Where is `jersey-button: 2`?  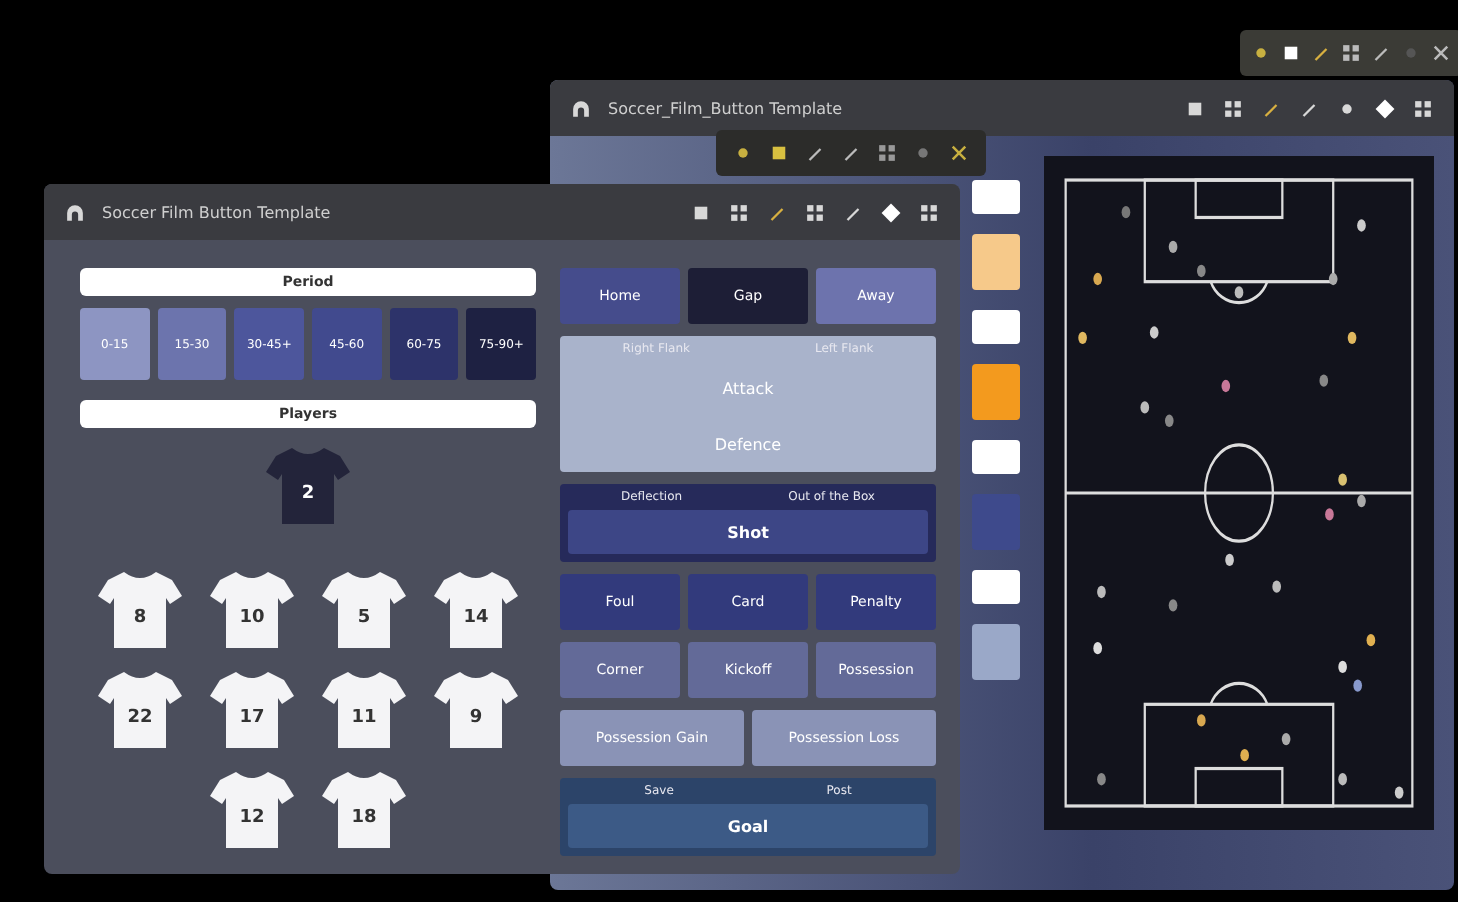
jersey-button: 2 is located at coordinates (308, 486).